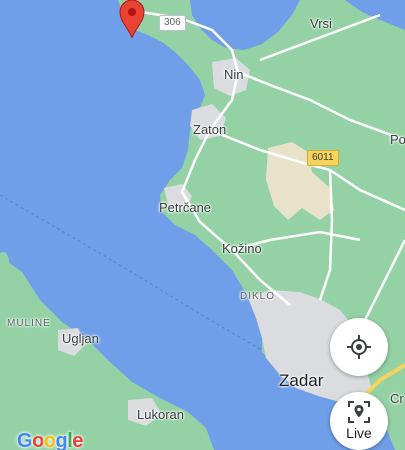  What do you see at coordinates (185, 207) in the screenshot?
I see `place-label-petrcane: Petrčane` at bounding box center [185, 207].